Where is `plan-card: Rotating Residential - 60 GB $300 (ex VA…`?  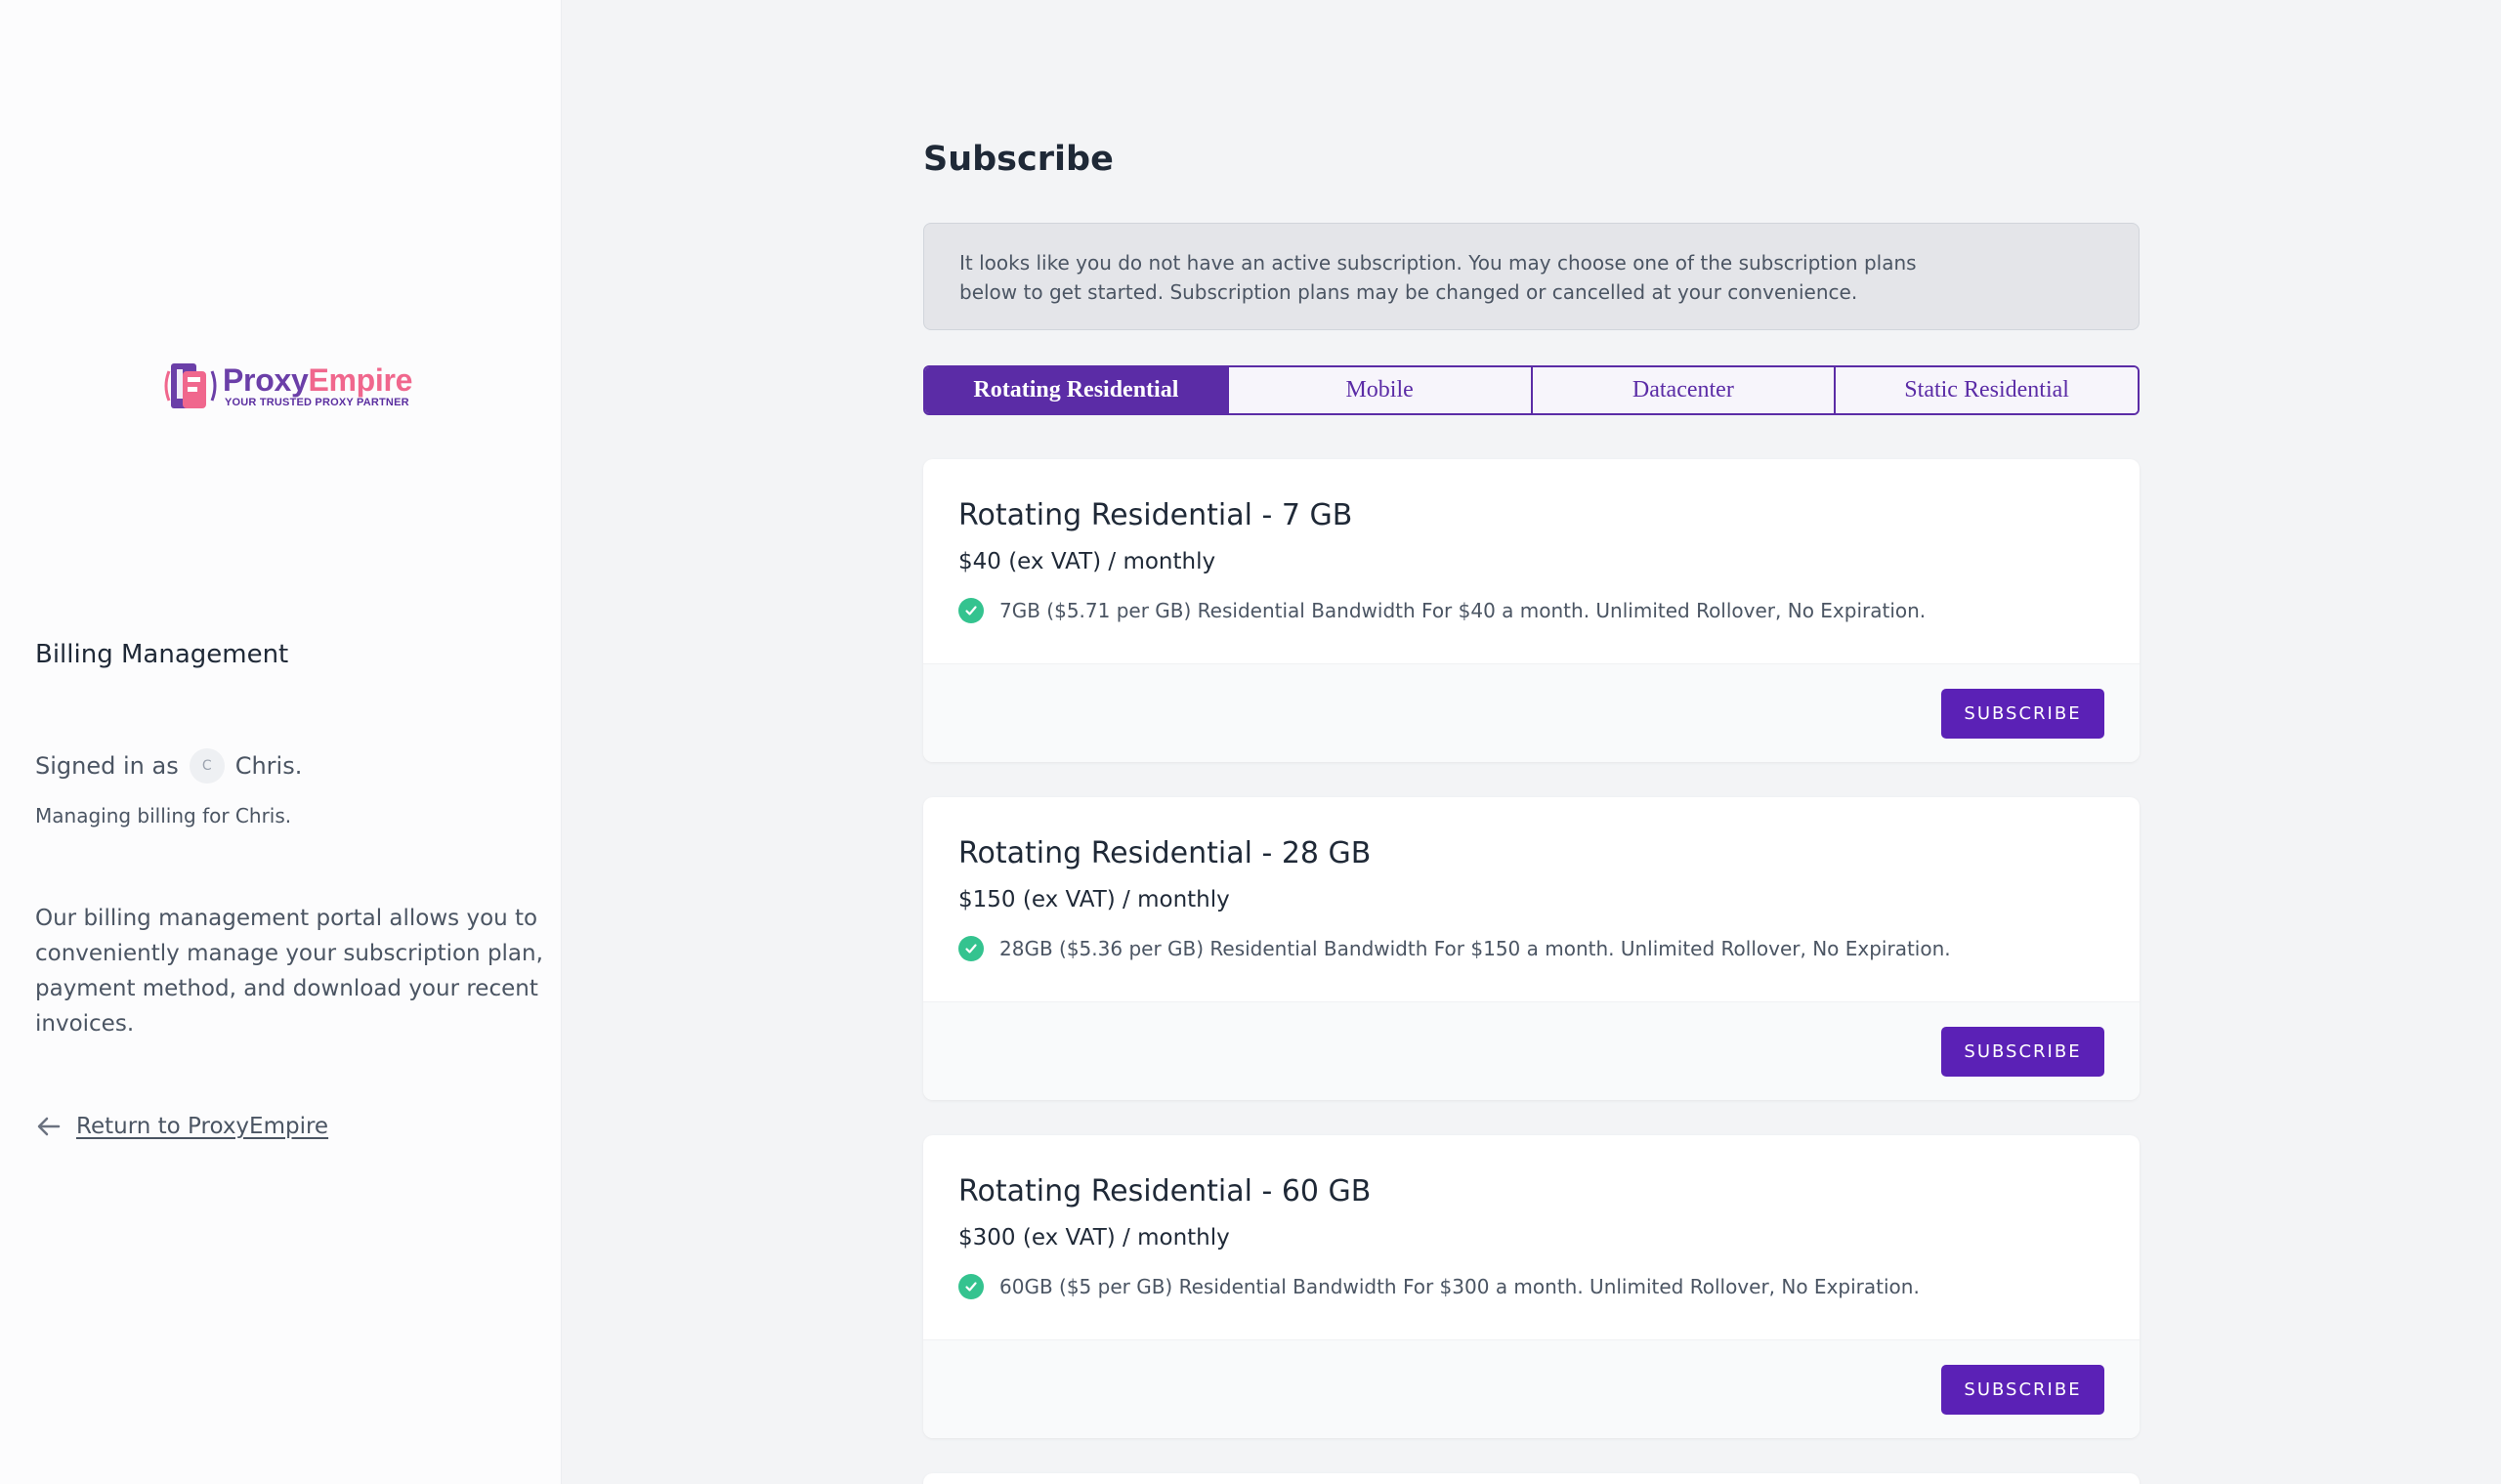
plan-card: Rotating Residential - 60 GB $300 (ex VA… is located at coordinates (1531, 1286).